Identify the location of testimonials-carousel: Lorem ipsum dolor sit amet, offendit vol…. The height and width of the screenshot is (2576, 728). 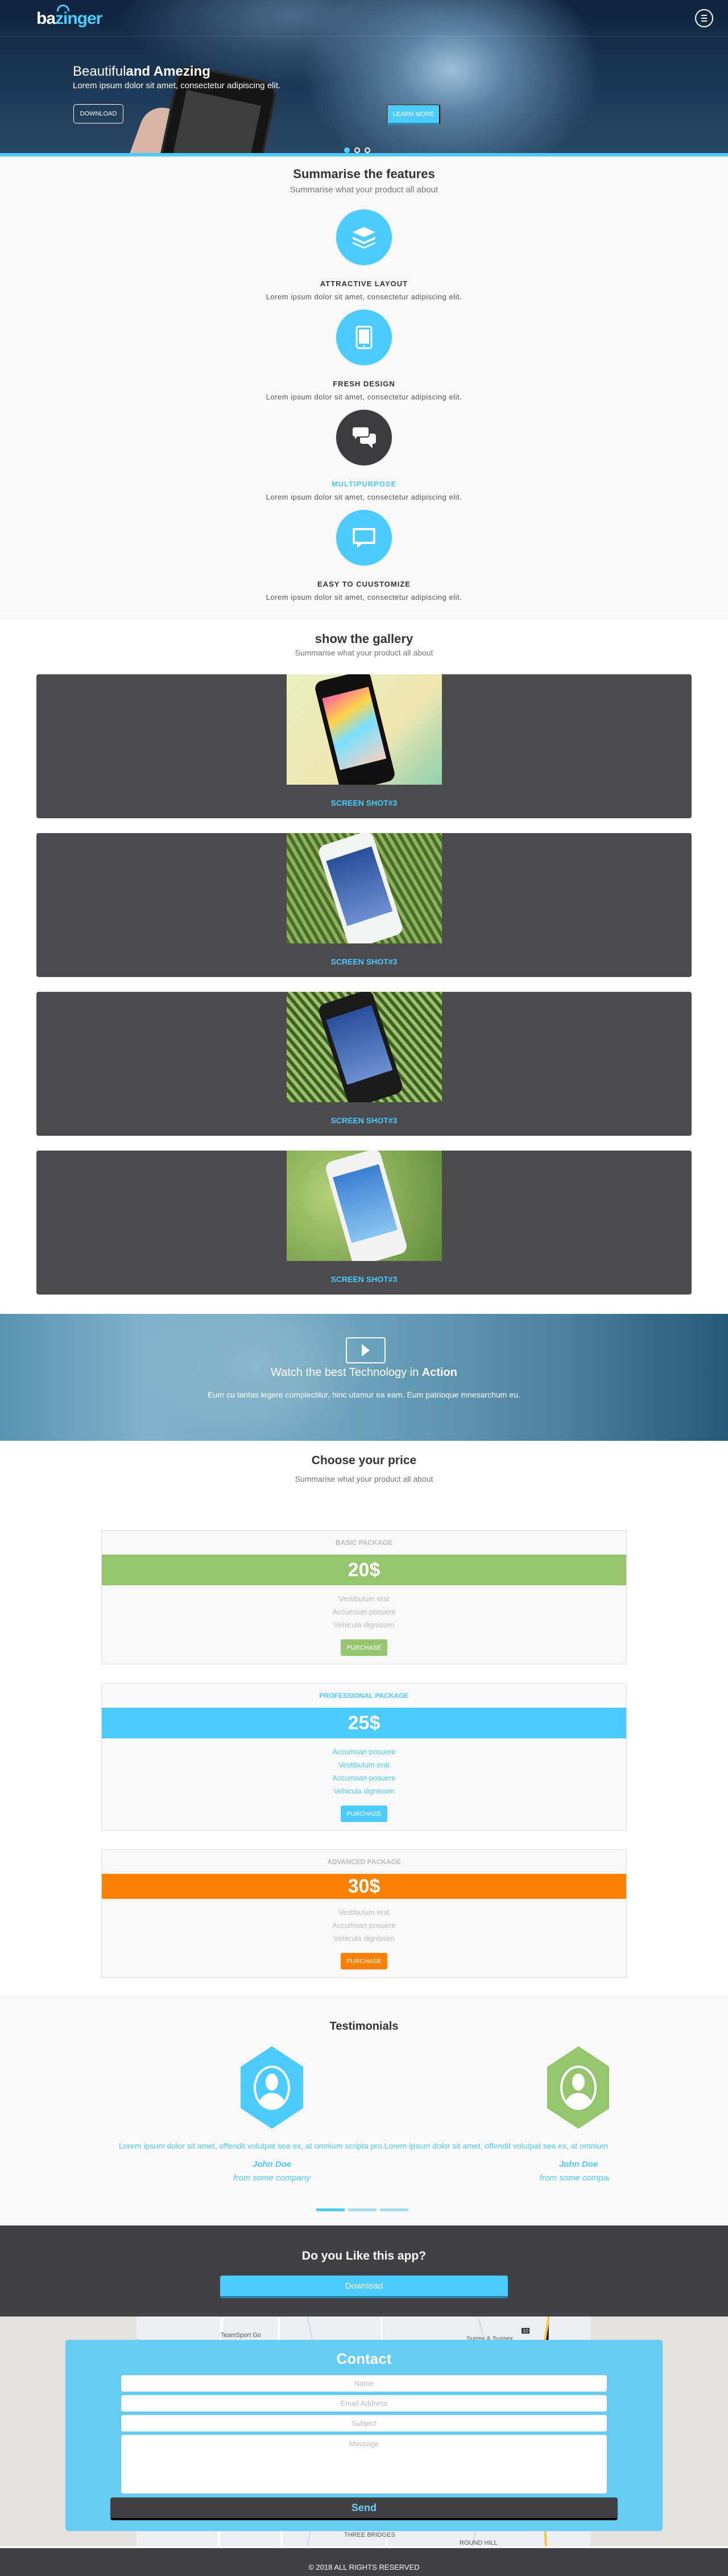
(364, 2111).